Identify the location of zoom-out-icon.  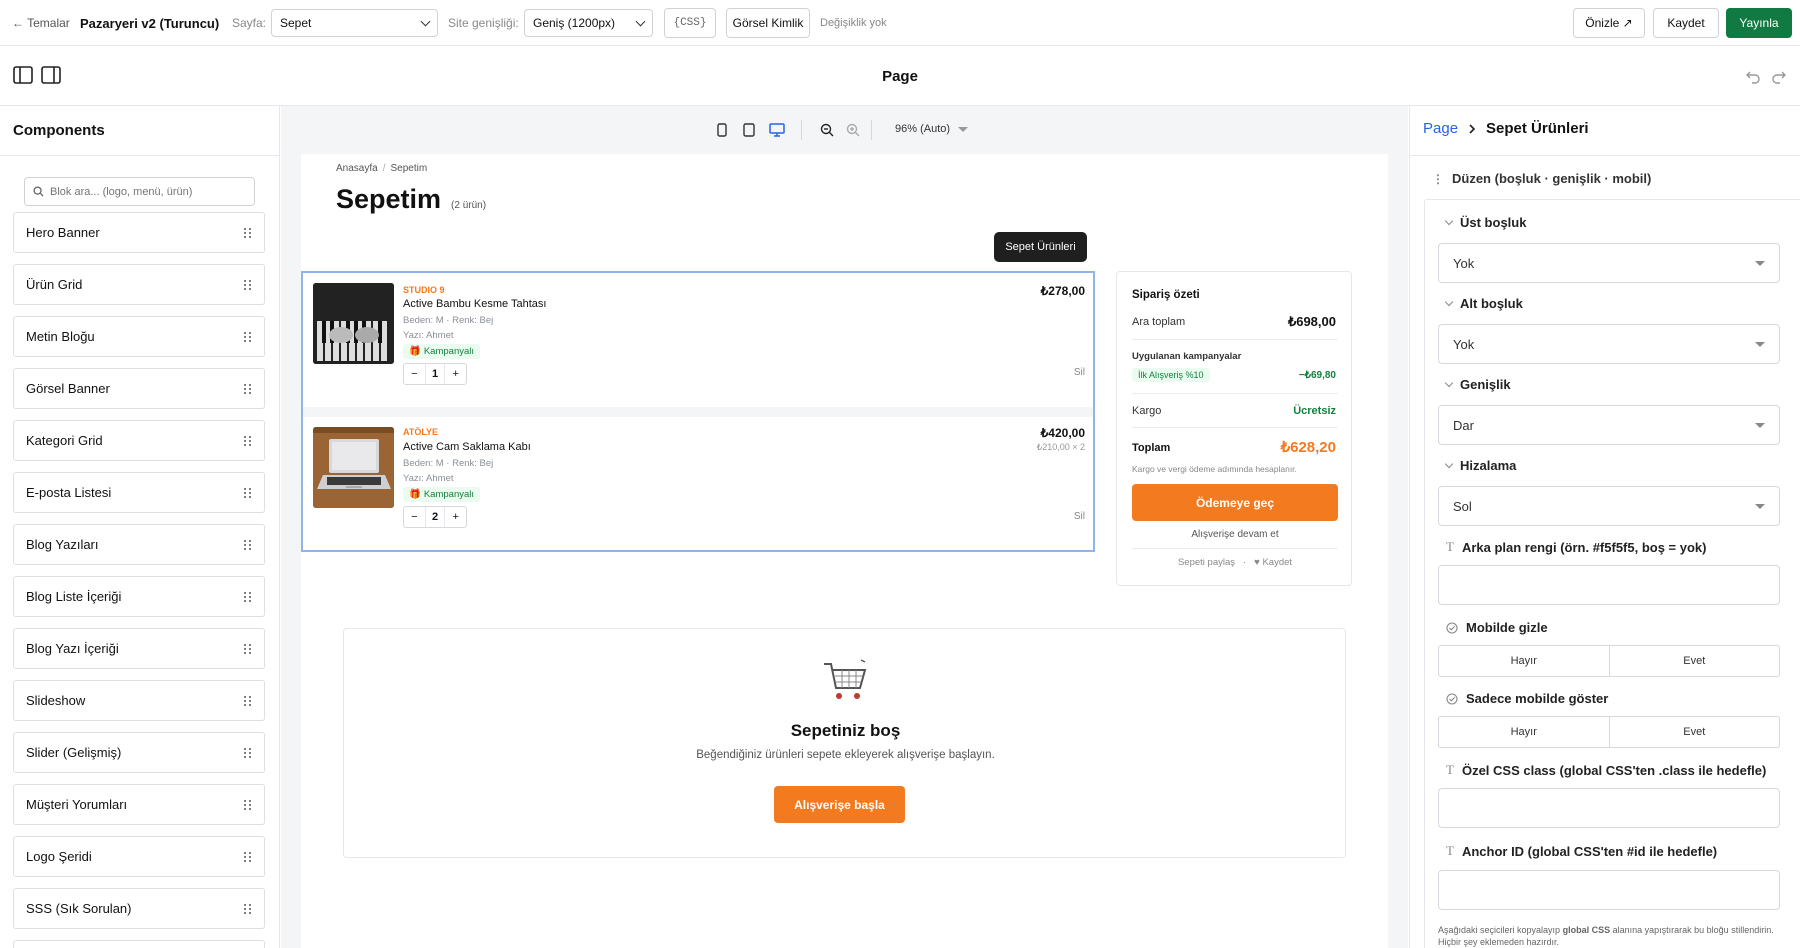
(827, 130).